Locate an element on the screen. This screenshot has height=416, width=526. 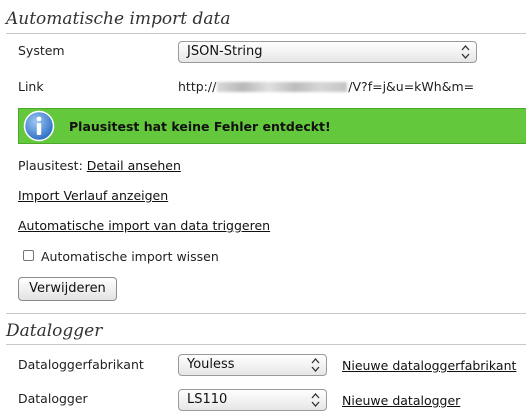
import-link-url: http:// /V?f=j&u=kWh&m= is located at coordinates (326, 86).